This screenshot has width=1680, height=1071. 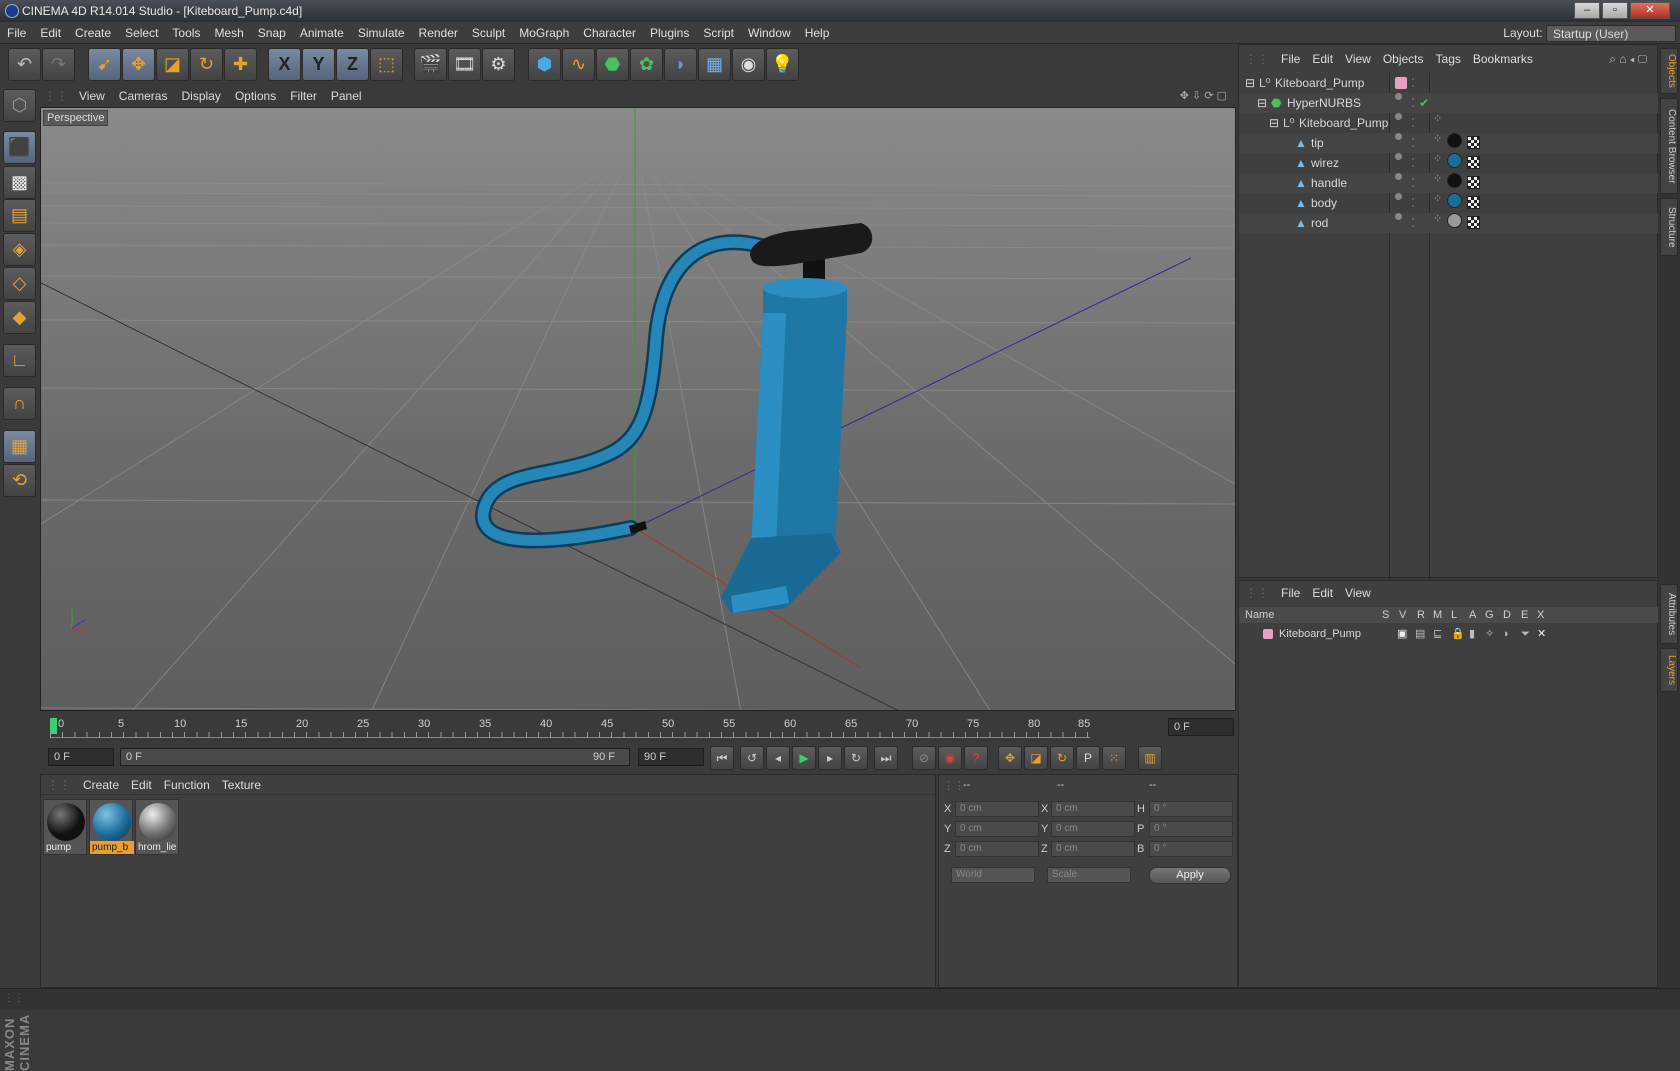 What do you see at coordinates (752, 758) in the screenshot?
I see `prev-key-icon: ↺` at bounding box center [752, 758].